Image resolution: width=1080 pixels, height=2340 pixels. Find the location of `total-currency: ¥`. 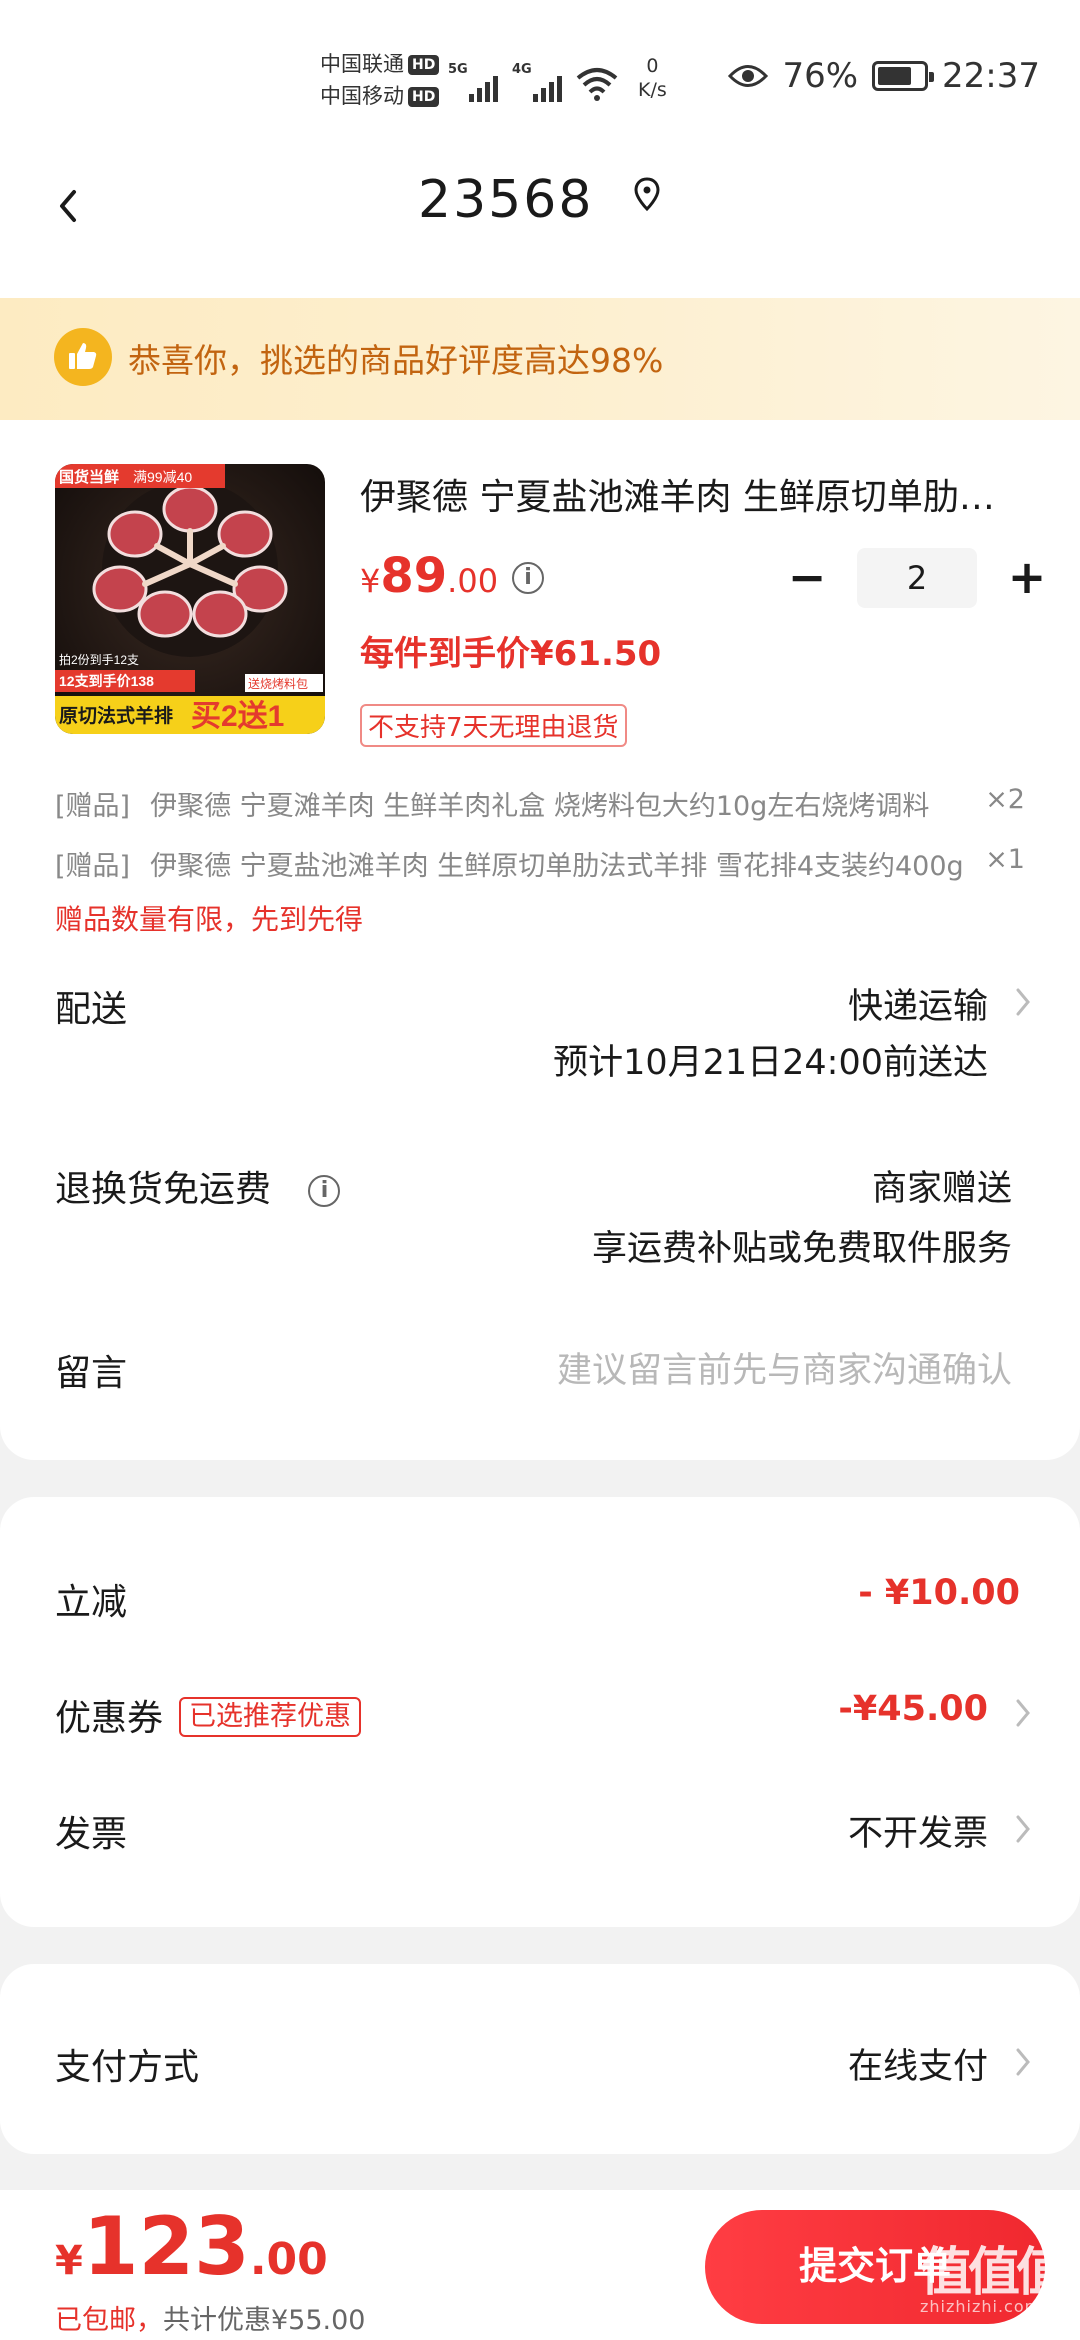

total-currency: ¥ is located at coordinates (69, 2261).